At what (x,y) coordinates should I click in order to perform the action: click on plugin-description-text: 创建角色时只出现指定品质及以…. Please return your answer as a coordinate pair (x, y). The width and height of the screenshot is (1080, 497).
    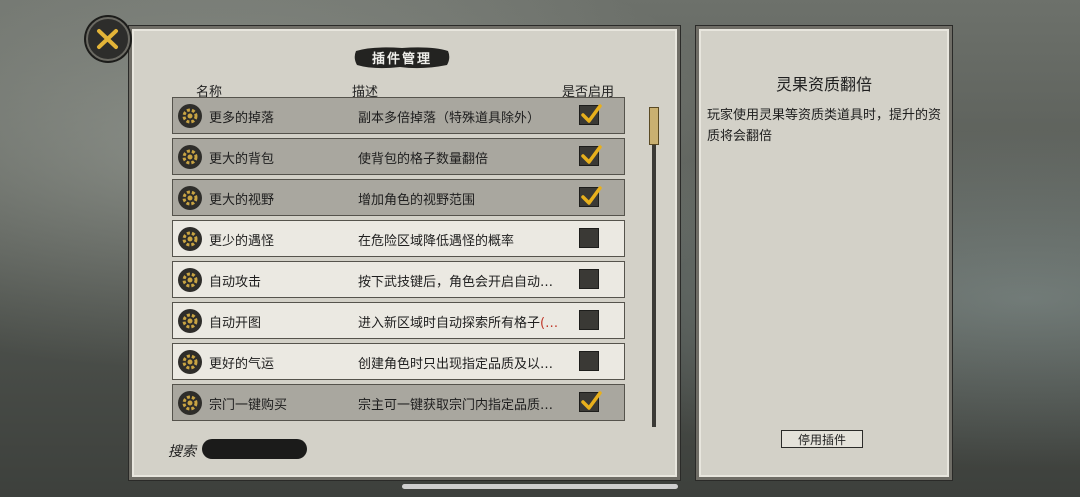
    Looking at the image, I should click on (456, 364).